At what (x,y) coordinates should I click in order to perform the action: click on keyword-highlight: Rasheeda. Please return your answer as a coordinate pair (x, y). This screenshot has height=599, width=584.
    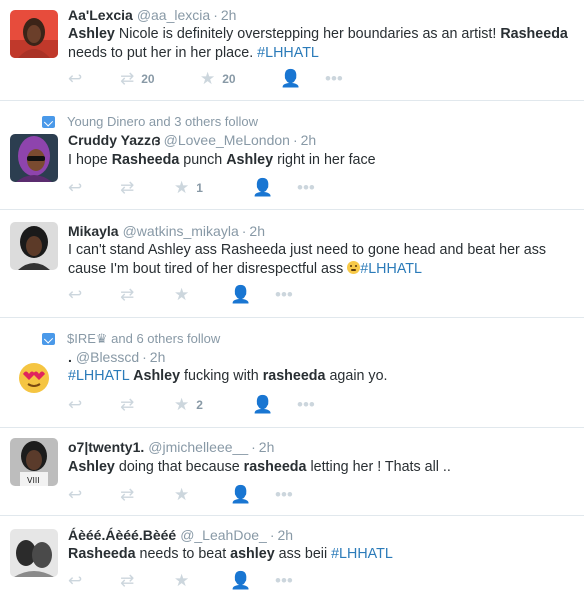
    Looking at the image, I should click on (102, 554).